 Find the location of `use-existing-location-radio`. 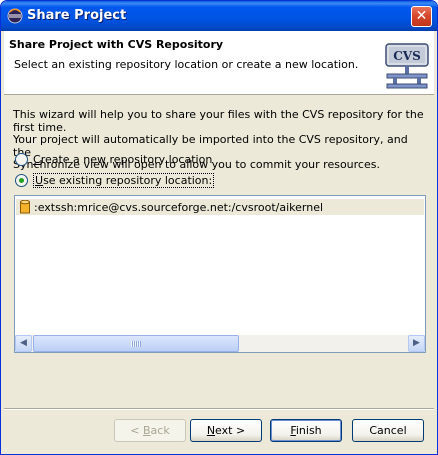

use-existing-location-radio is located at coordinates (21, 180).